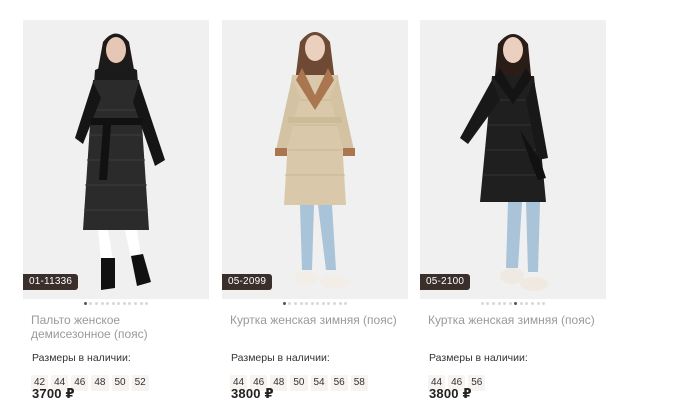  Describe the element at coordinates (247, 282) in the screenshot. I see `sku-badge: 05-2099` at that location.